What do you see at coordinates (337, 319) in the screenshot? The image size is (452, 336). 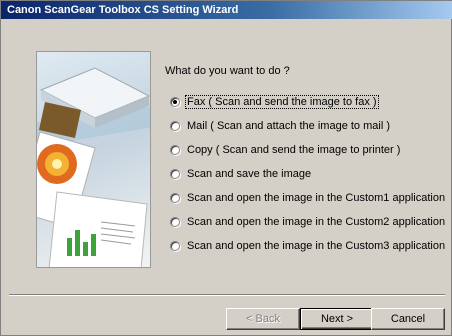 I see `next-button: Next >` at bounding box center [337, 319].